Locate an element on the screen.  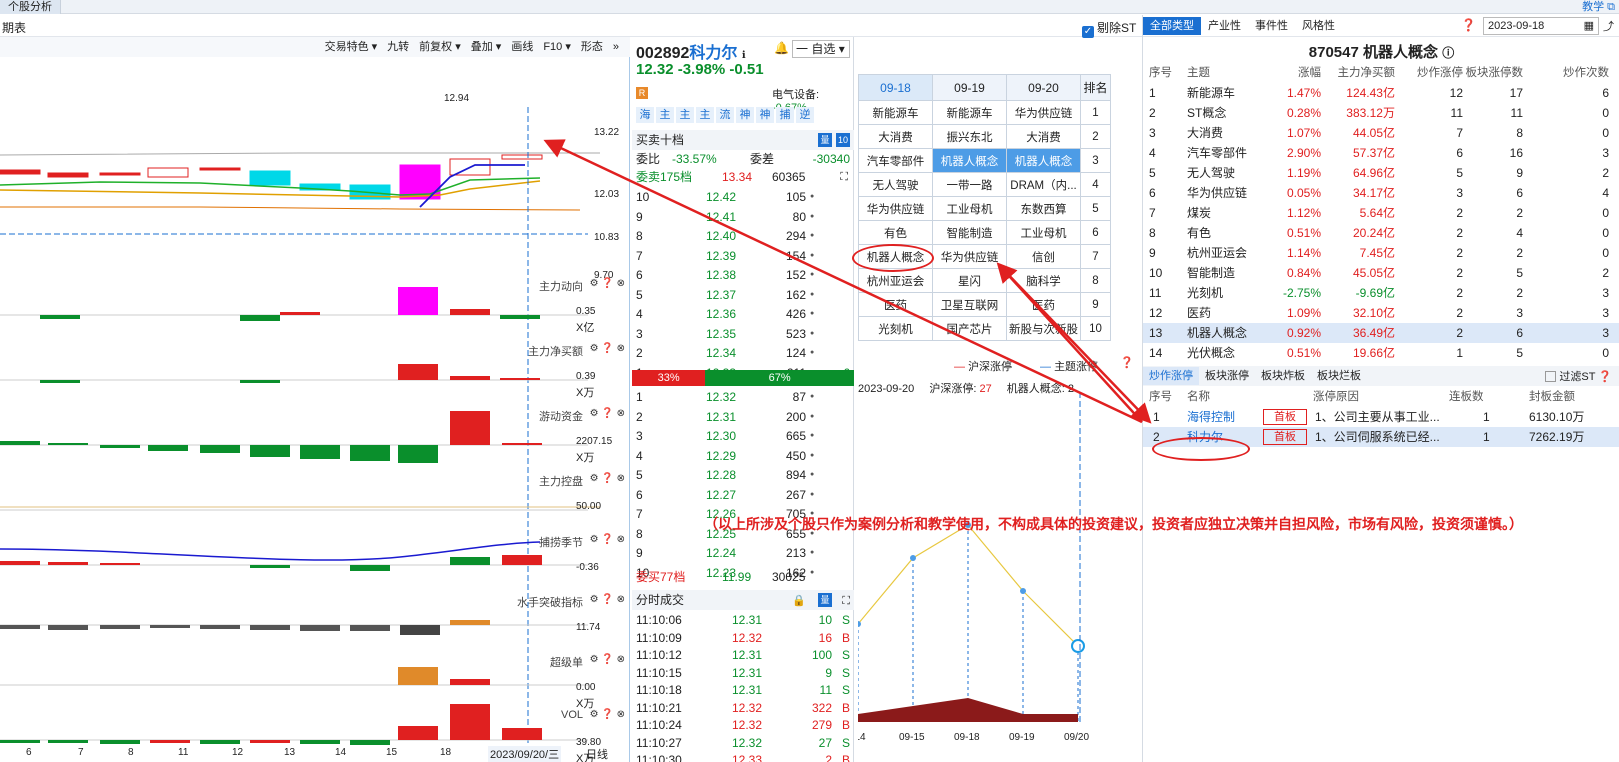
indicator-controls-1: ⚙ ❓ ⊗ is located at coordinates (607, 348).